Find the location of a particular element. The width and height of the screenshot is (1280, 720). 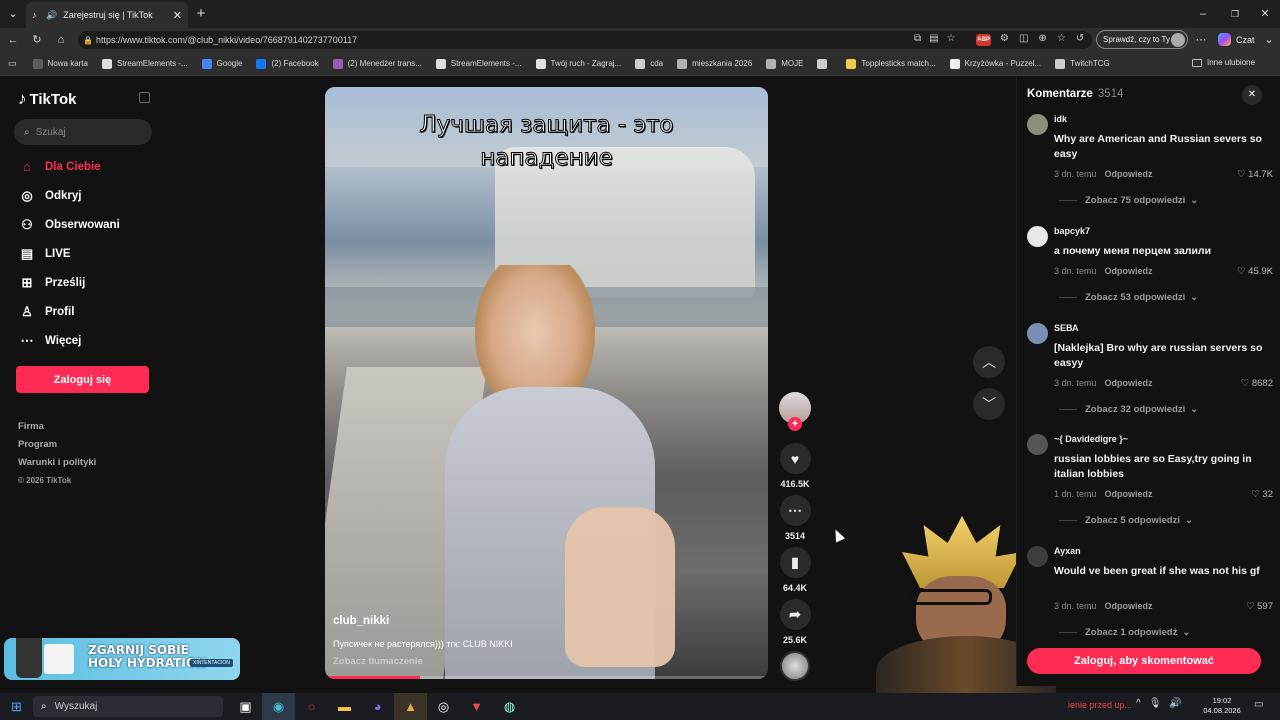

volume-icon: 🔊 is located at coordinates (1175, 703).